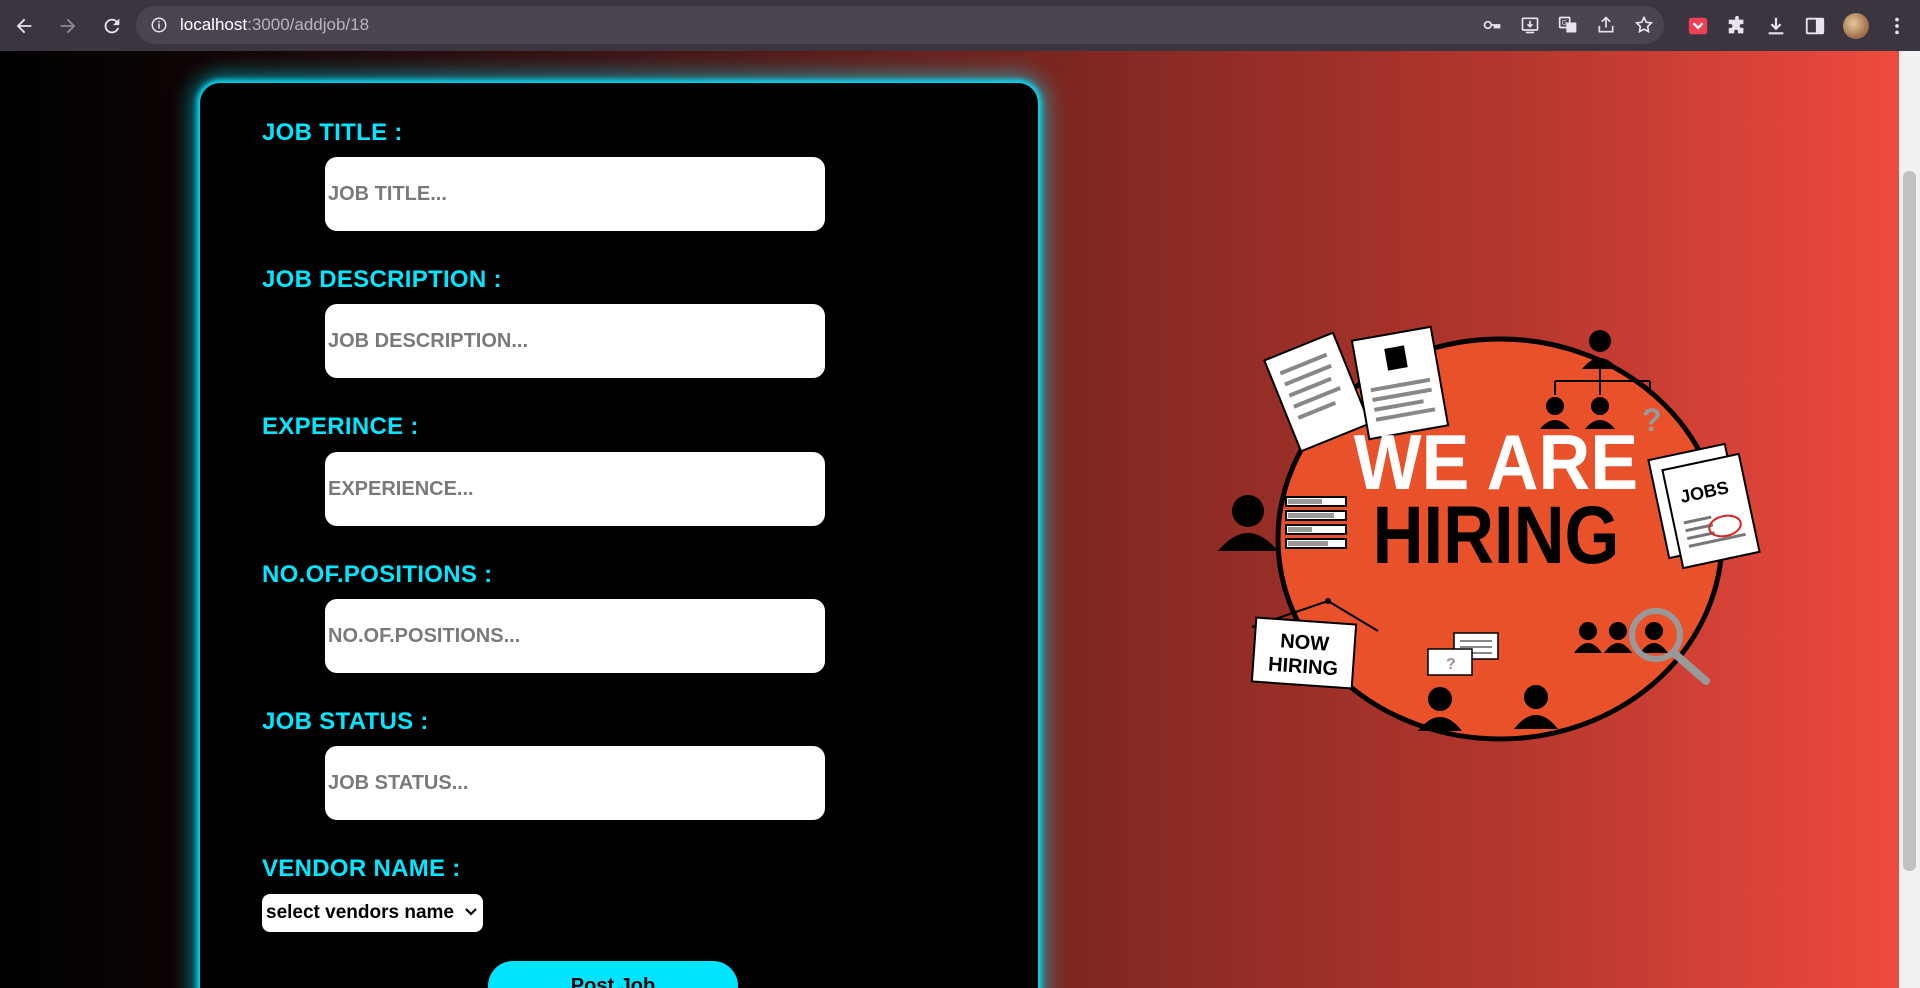 The image size is (1920, 988). Describe the element at coordinates (1737, 26) in the screenshot. I see `extensions-puzzle-icon` at that location.